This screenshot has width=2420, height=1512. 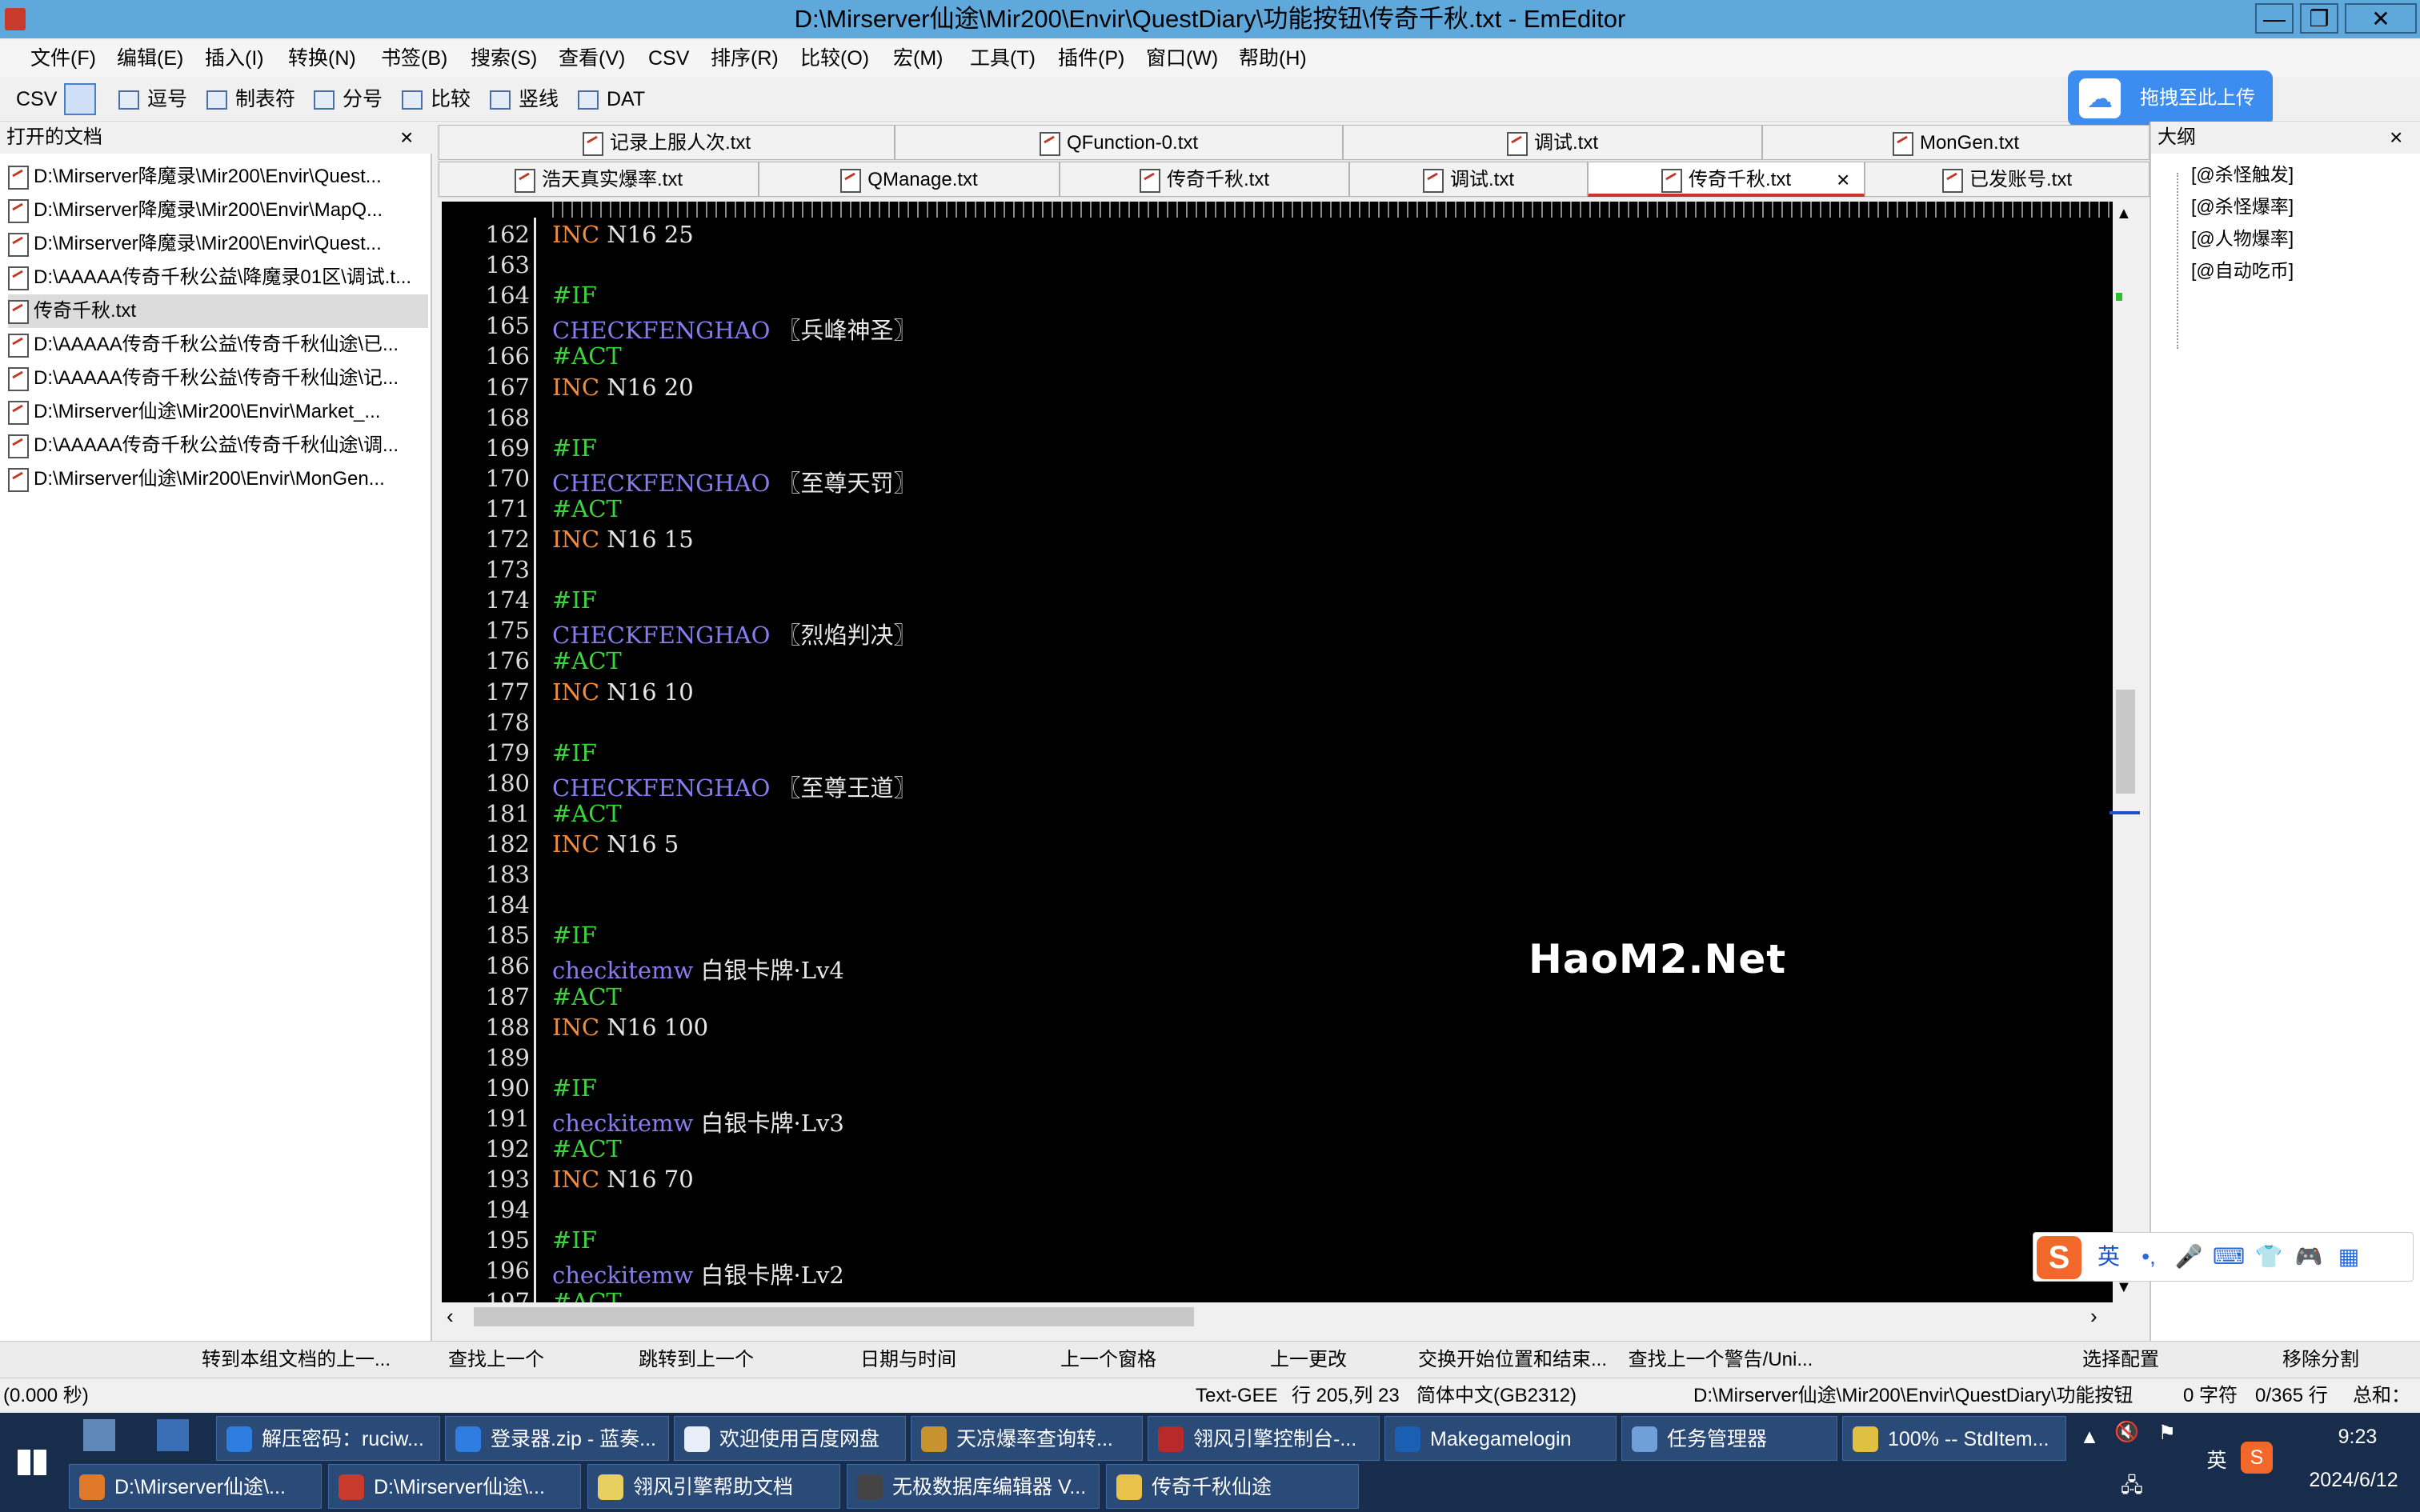 What do you see at coordinates (1729, 1438) in the screenshot?
I see `taskbar-app: 任务管理器` at bounding box center [1729, 1438].